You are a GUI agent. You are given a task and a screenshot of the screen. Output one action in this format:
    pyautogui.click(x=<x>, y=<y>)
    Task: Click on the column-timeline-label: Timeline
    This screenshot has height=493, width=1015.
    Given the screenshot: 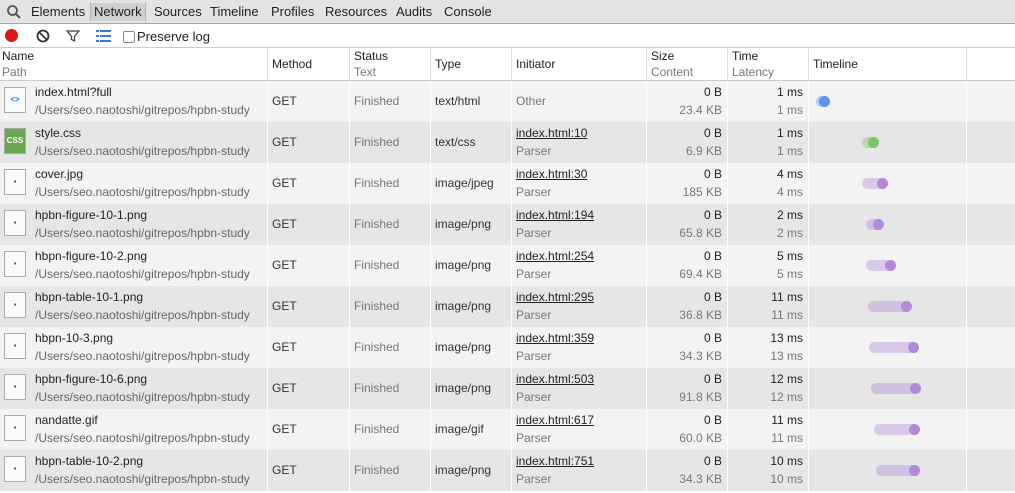 What is the action you would take?
    pyautogui.click(x=835, y=64)
    